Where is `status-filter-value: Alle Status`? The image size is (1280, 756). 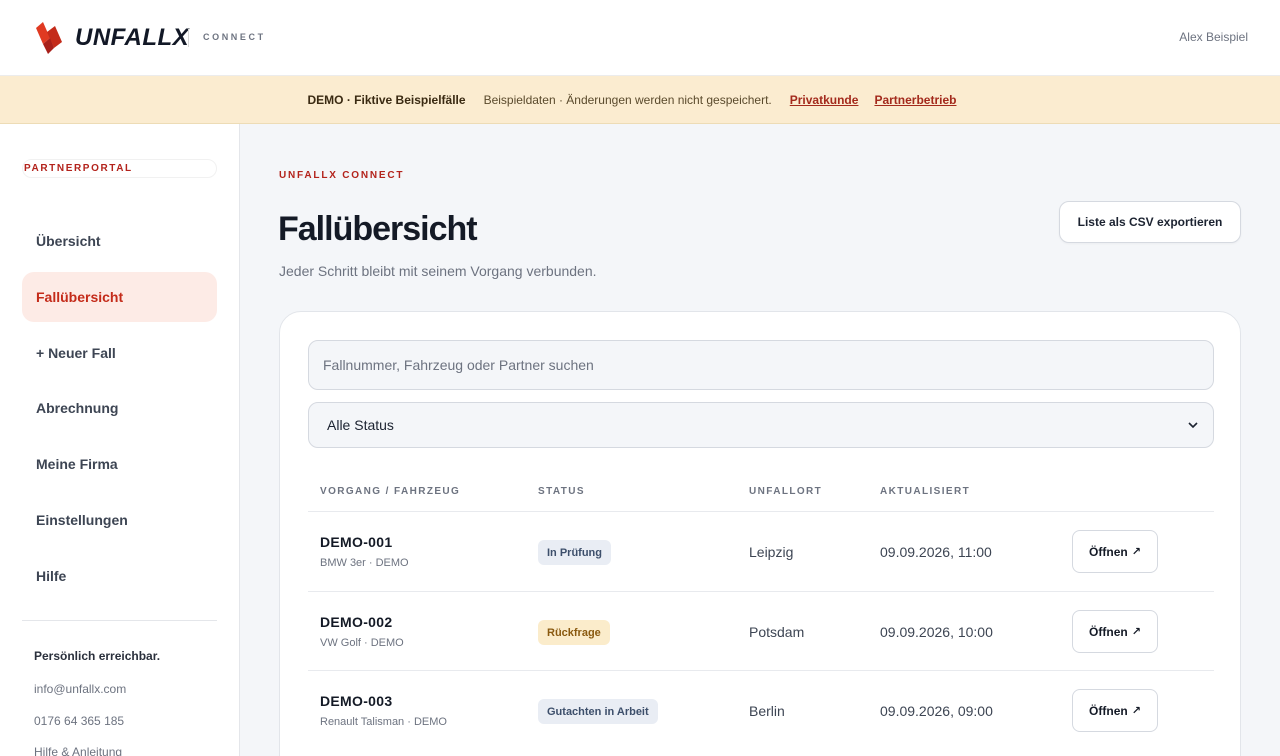
status-filter-value: Alle Status is located at coordinates (360, 425).